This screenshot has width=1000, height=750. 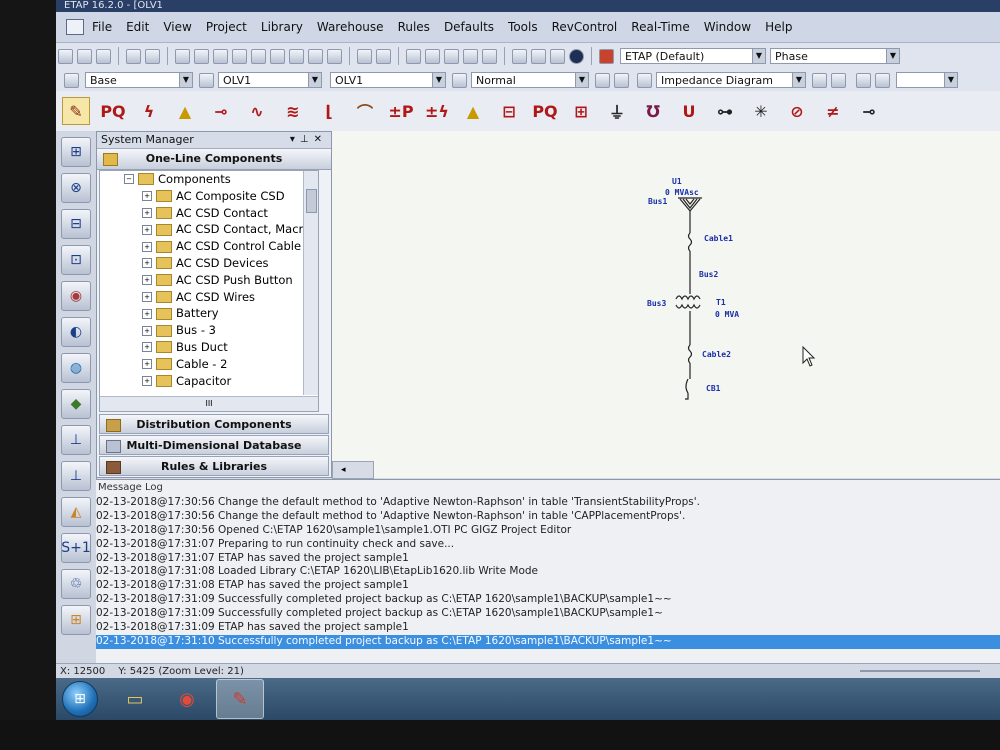 What do you see at coordinates (557, 56) in the screenshot?
I see `find-icon` at bounding box center [557, 56].